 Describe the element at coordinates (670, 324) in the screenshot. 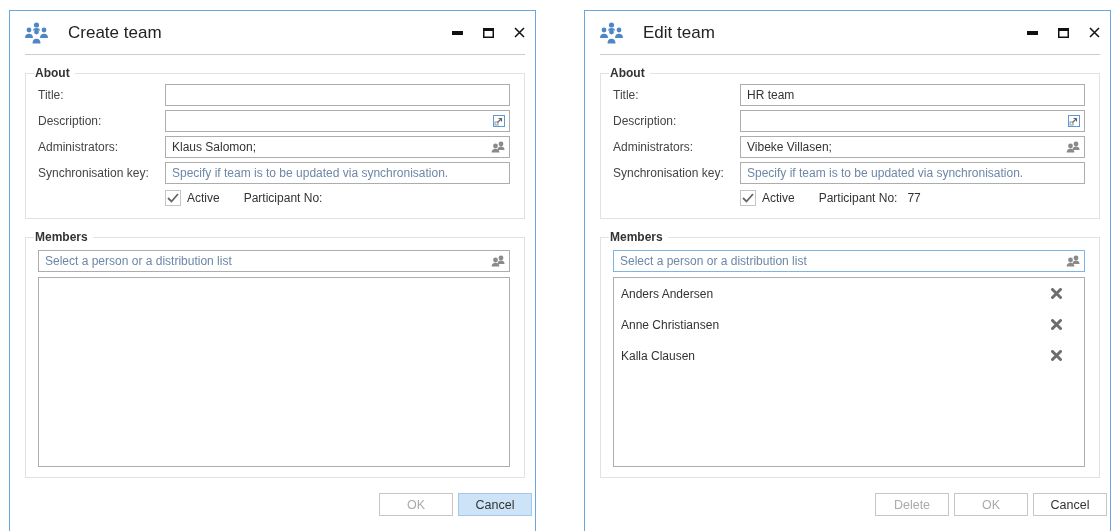

I see `member-name: Anne Christiansen` at that location.